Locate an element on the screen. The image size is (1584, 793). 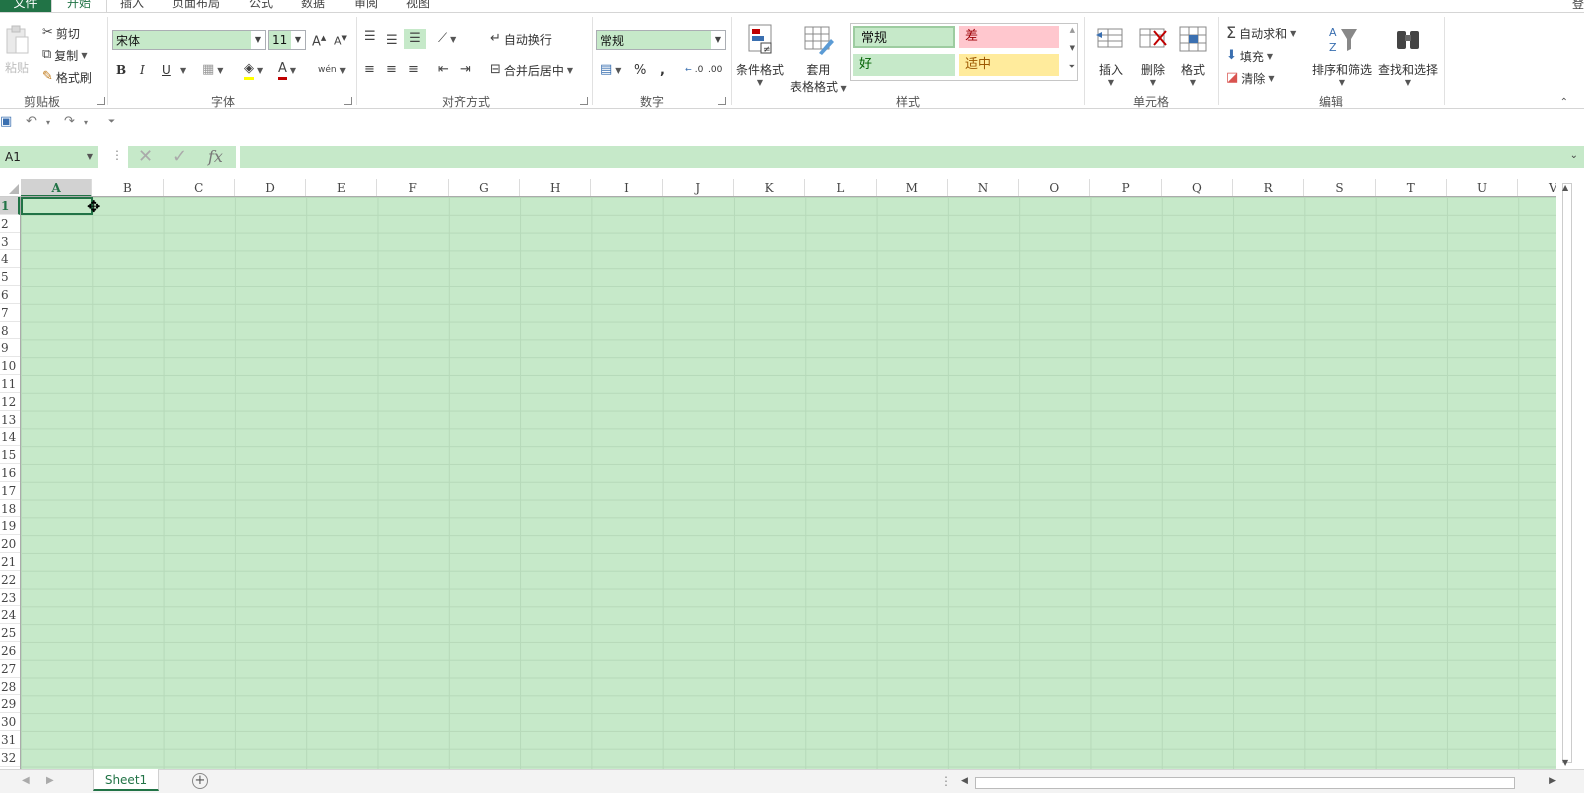
row-header: 2 is located at coordinates (10, 224).